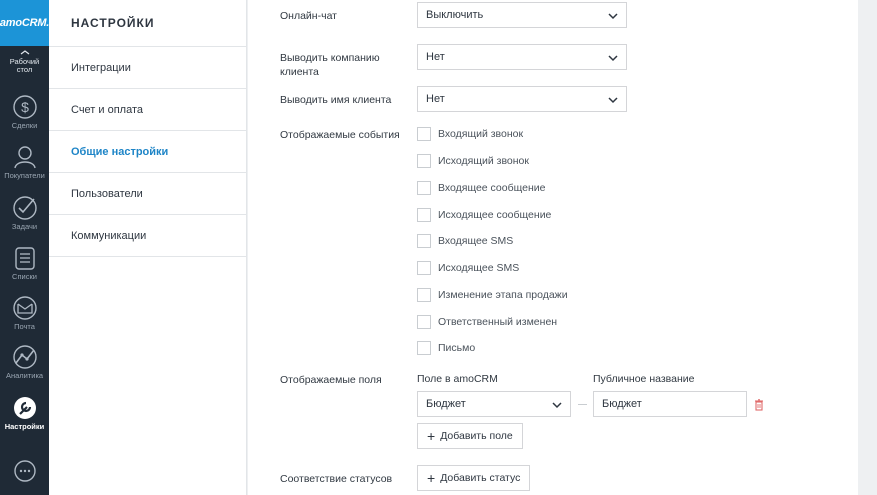  Describe the element at coordinates (24, 125) in the screenshot. I see `nav-label: Сделки` at that location.